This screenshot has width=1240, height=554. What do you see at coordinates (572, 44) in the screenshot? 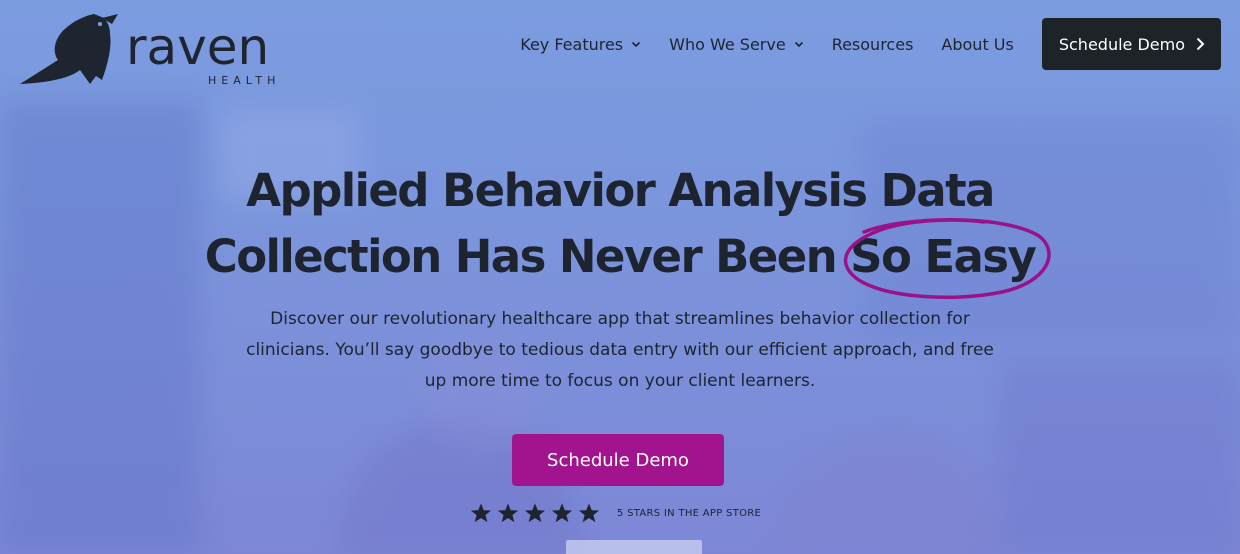
I see `nav-key-features-label: Key Features` at bounding box center [572, 44].